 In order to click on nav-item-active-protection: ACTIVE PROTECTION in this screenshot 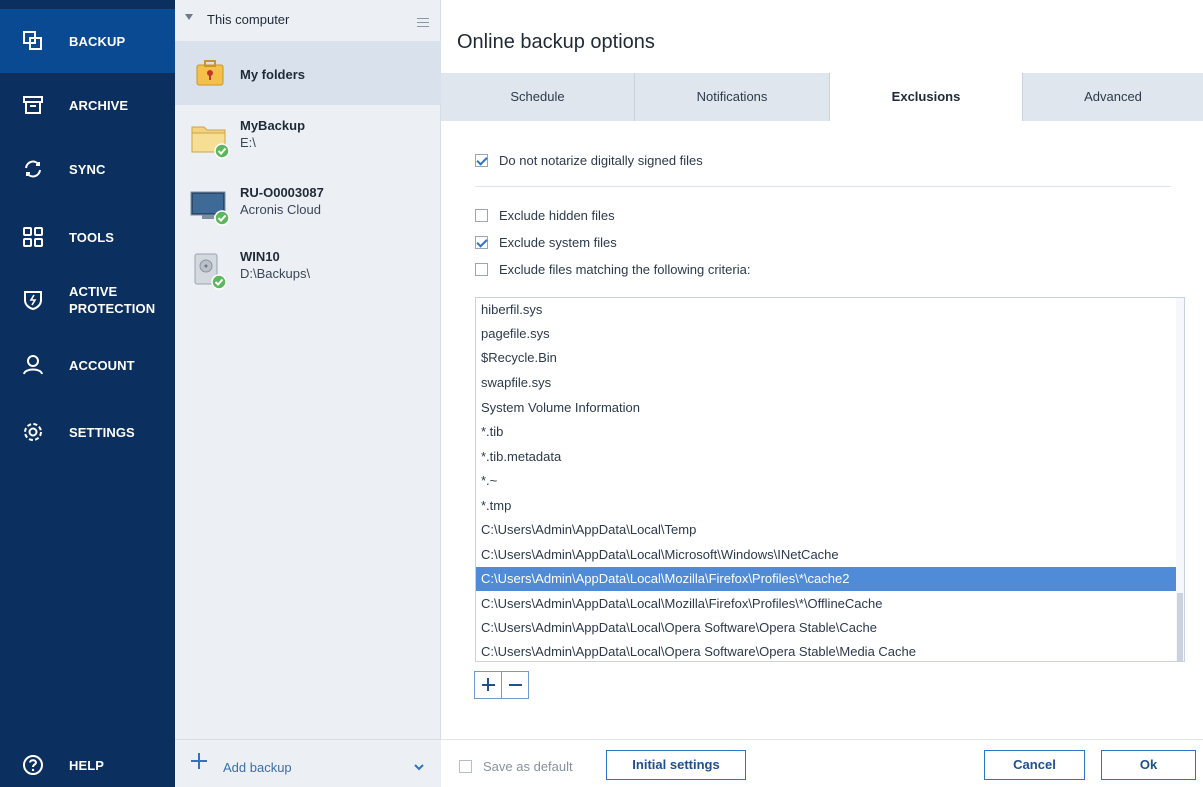, I will do `click(87, 300)`.